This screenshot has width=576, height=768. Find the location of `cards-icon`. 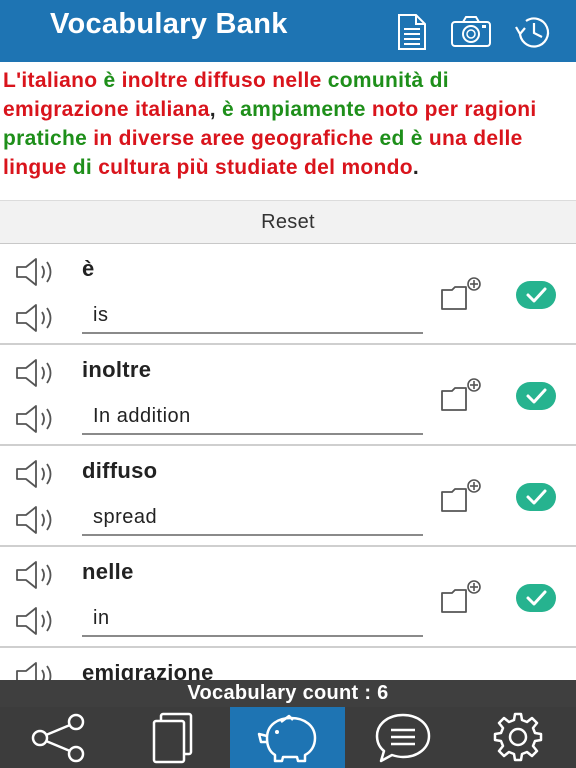

cards-icon is located at coordinates (172, 737).